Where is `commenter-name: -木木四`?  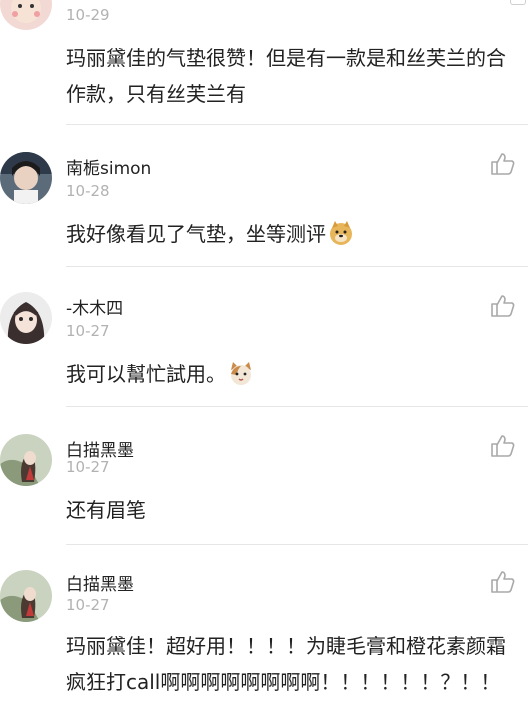 commenter-name: -木木四 is located at coordinates (94, 306).